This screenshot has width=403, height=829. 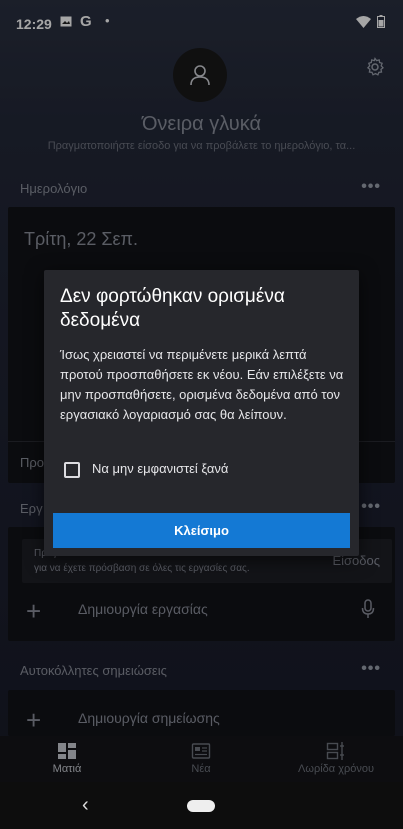 I want to click on back-button: ‹, so click(x=85, y=805).